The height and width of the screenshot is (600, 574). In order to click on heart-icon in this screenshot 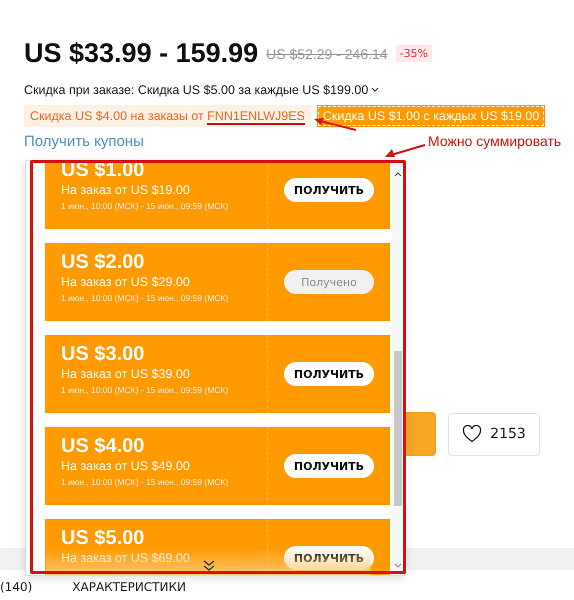, I will do `click(472, 434)`.